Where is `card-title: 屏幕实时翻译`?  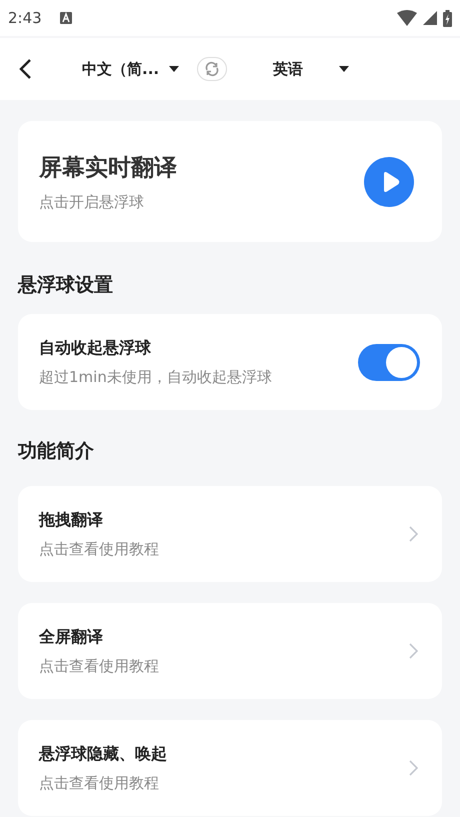
card-title: 屏幕实时翻译 is located at coordinates (108, 168).